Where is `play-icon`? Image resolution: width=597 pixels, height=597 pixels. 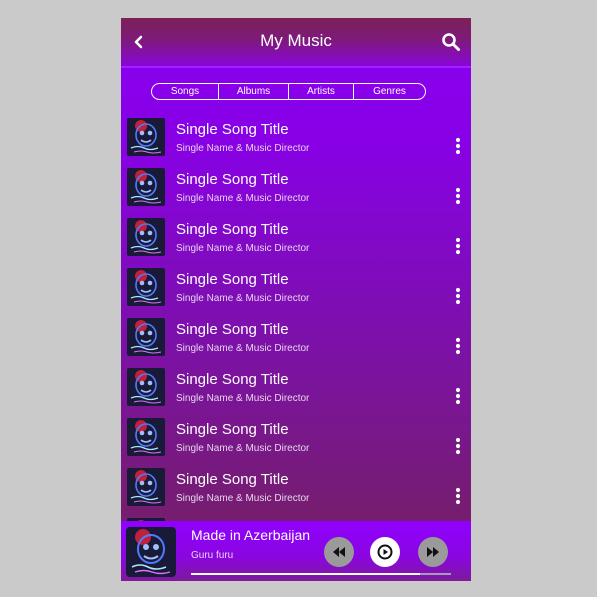
play-icon is located at coordinates (385, 552).